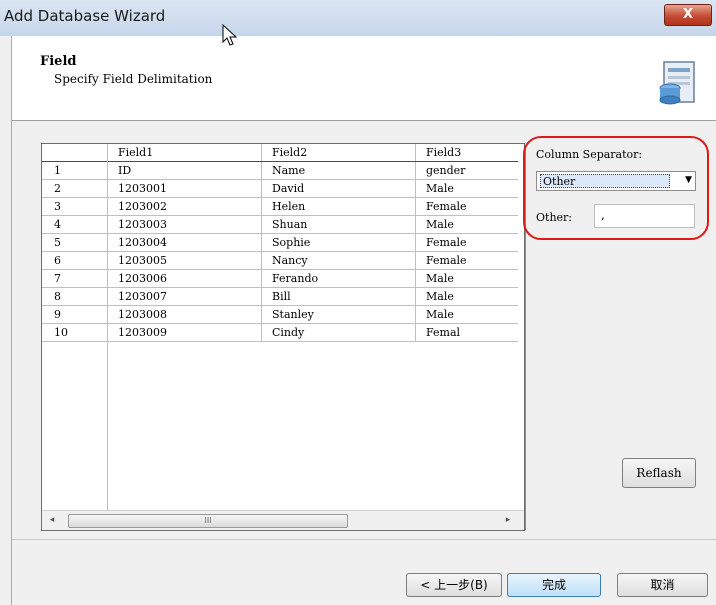 This screenshot has height=605, width=716. Describe the element at coordinates (662, 585) in the screenshot. I see `cancel-button: 取消` at that location.